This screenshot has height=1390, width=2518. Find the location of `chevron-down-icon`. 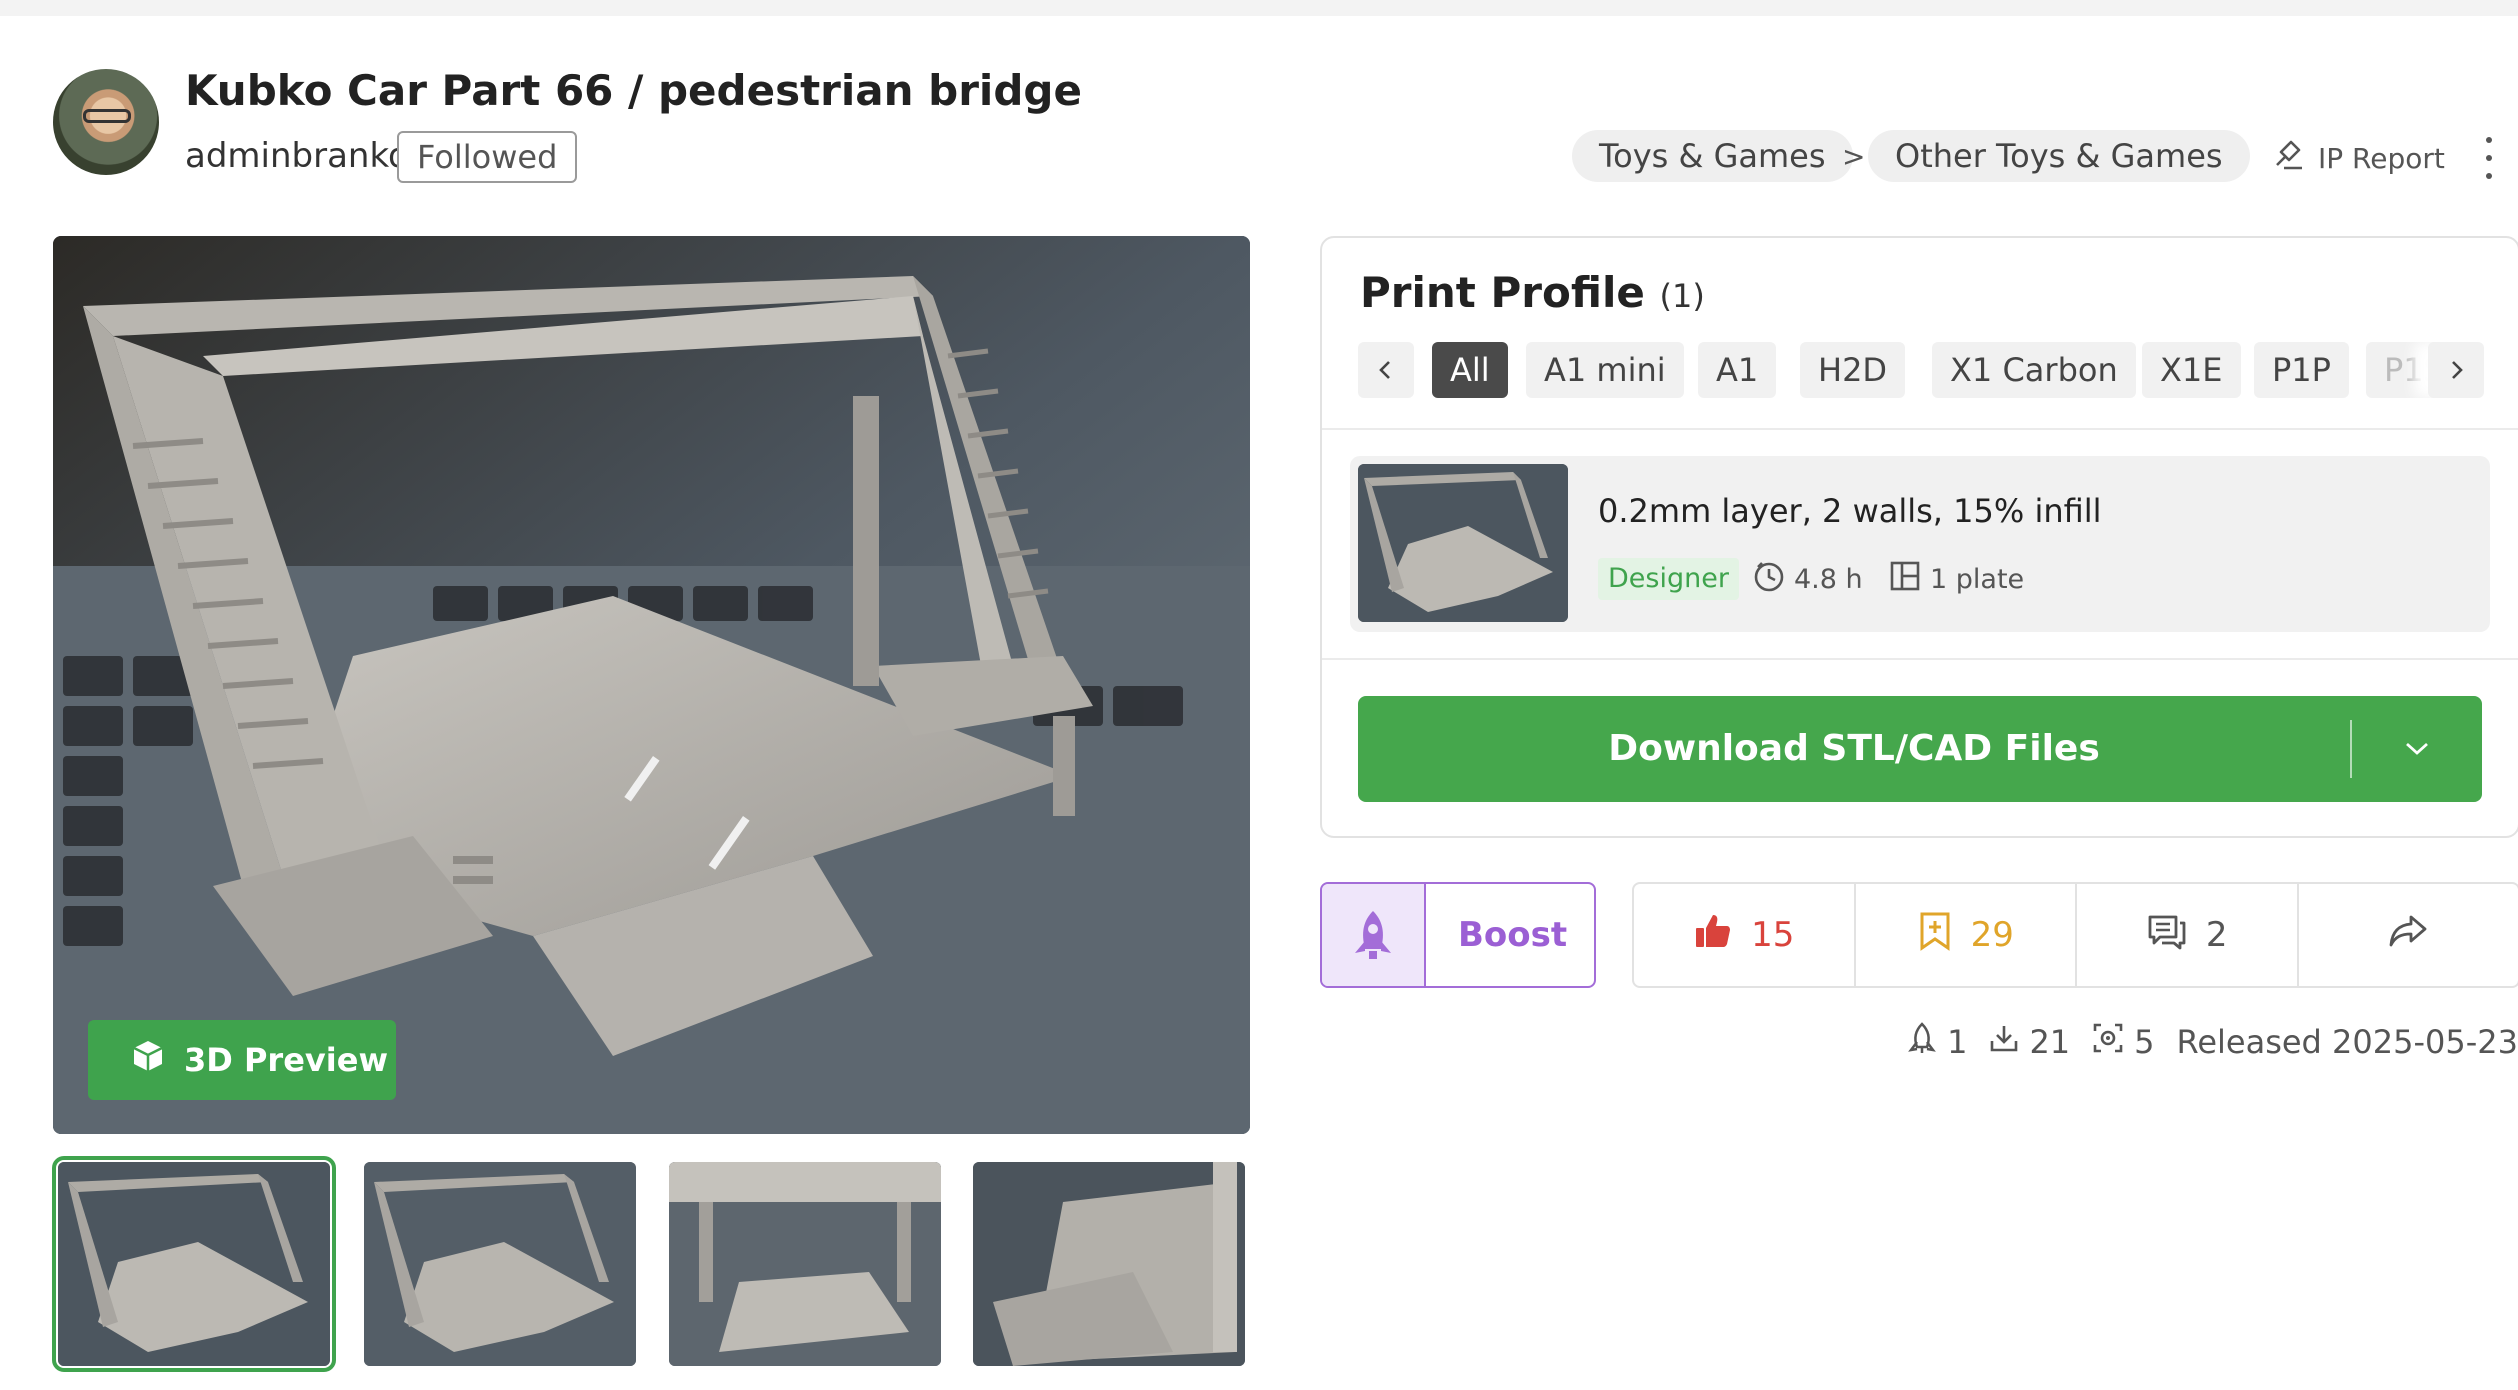

chevron-down-icon is located at coordinates (2417, 749).